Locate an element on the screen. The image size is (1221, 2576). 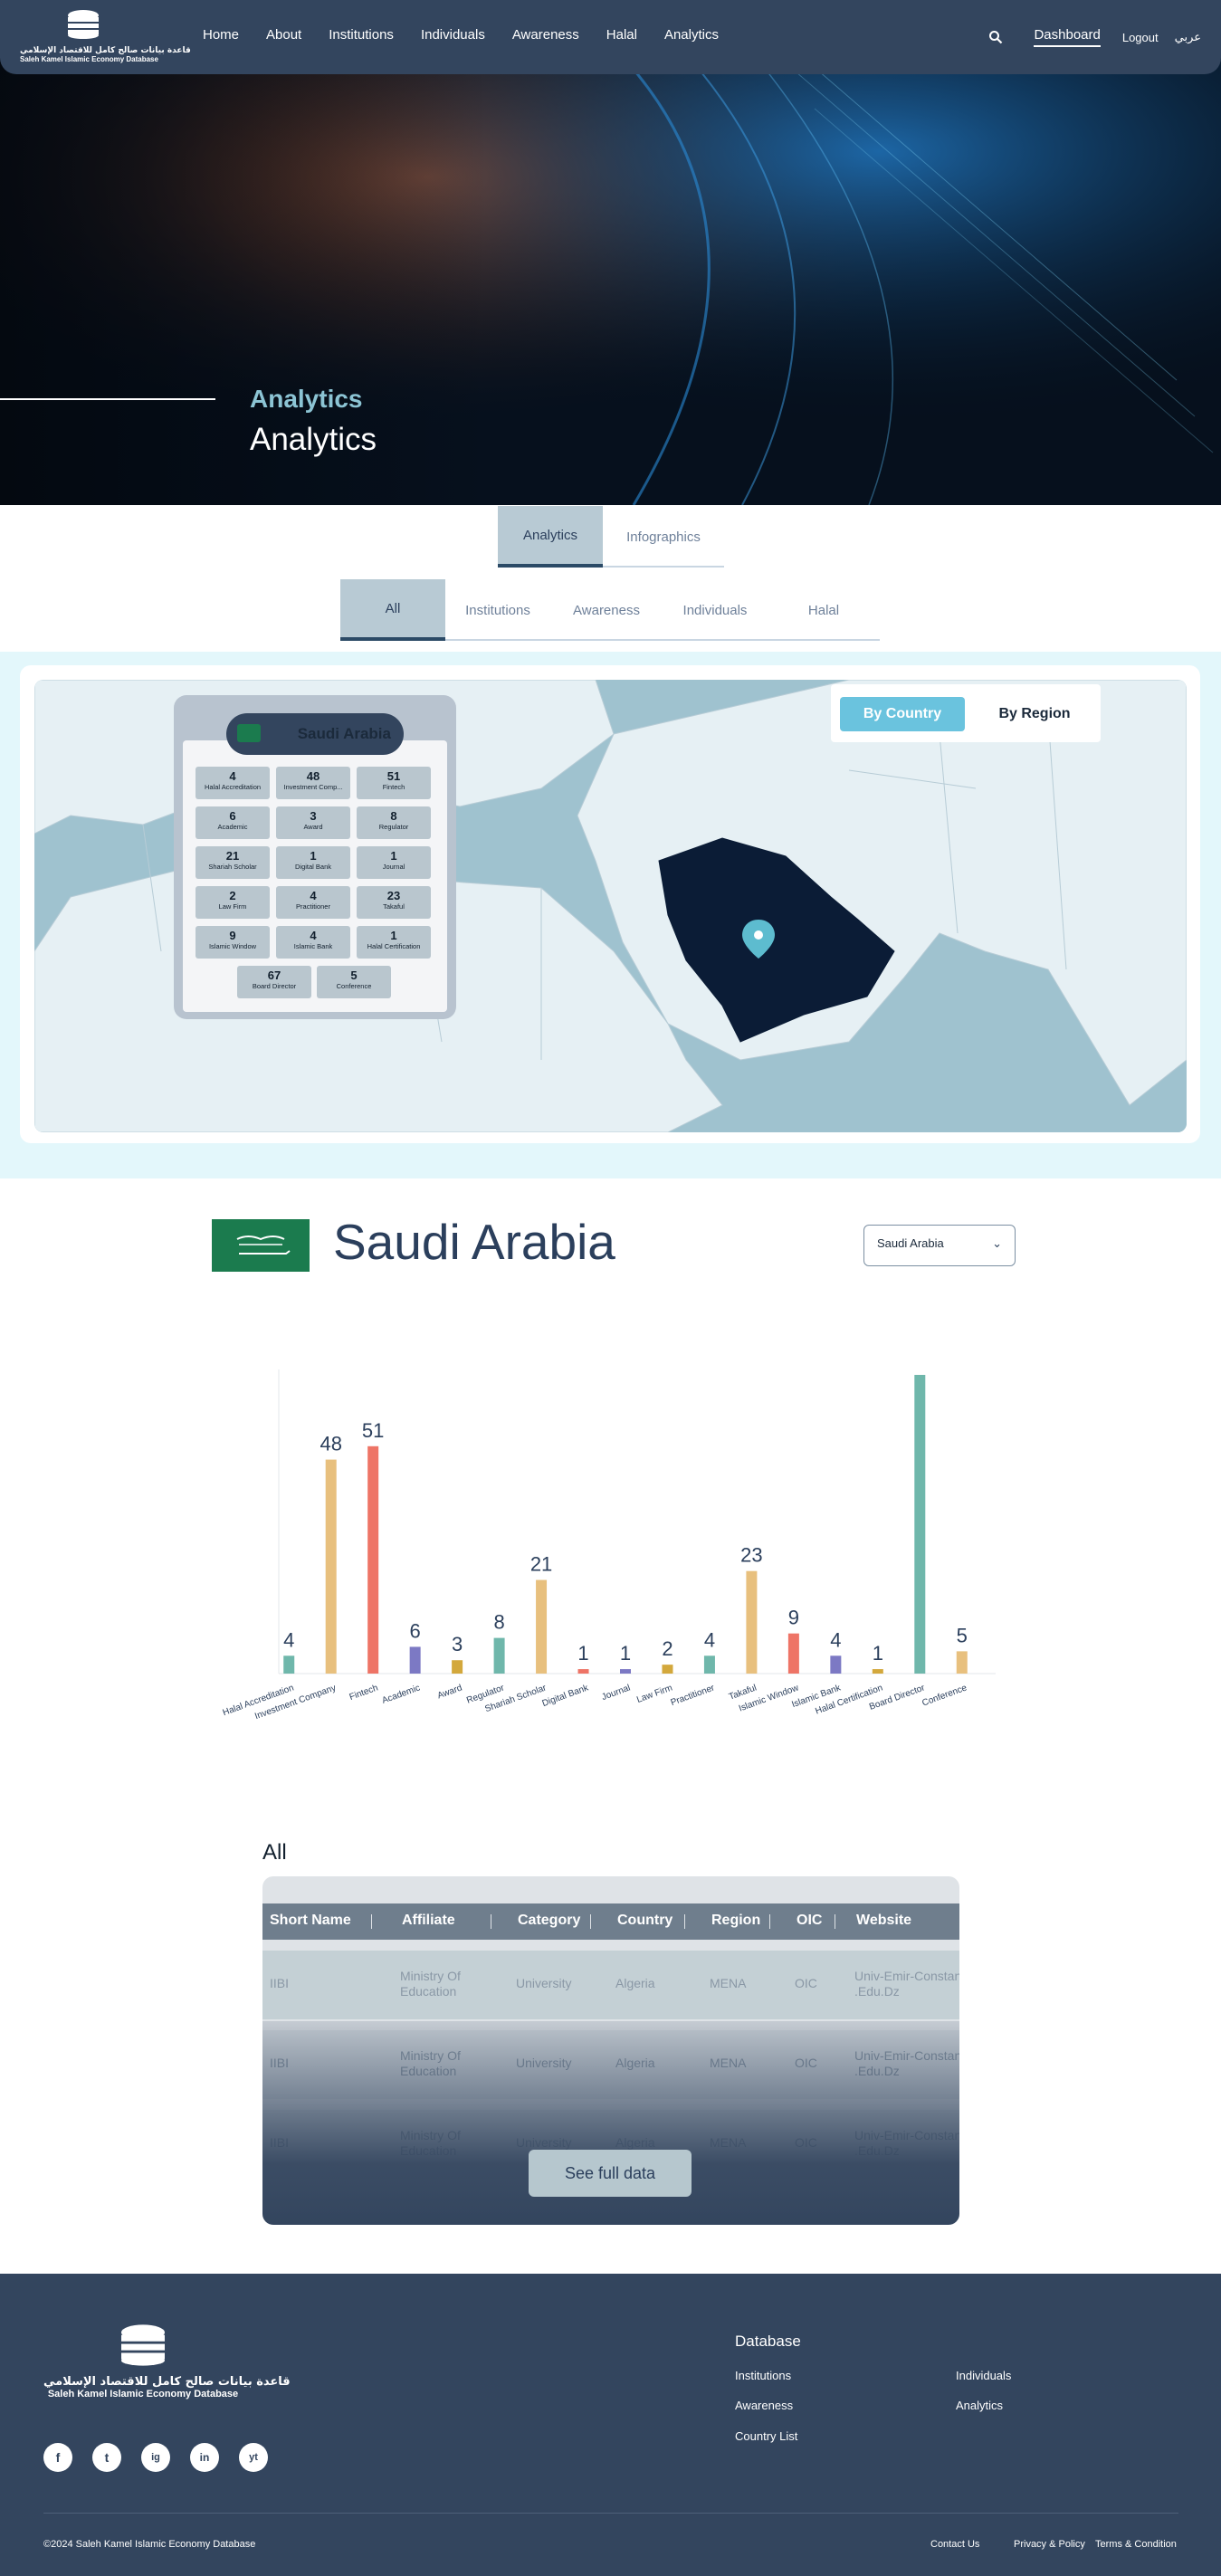
by-region-button: By Region is located at coordinates (1034, 714).